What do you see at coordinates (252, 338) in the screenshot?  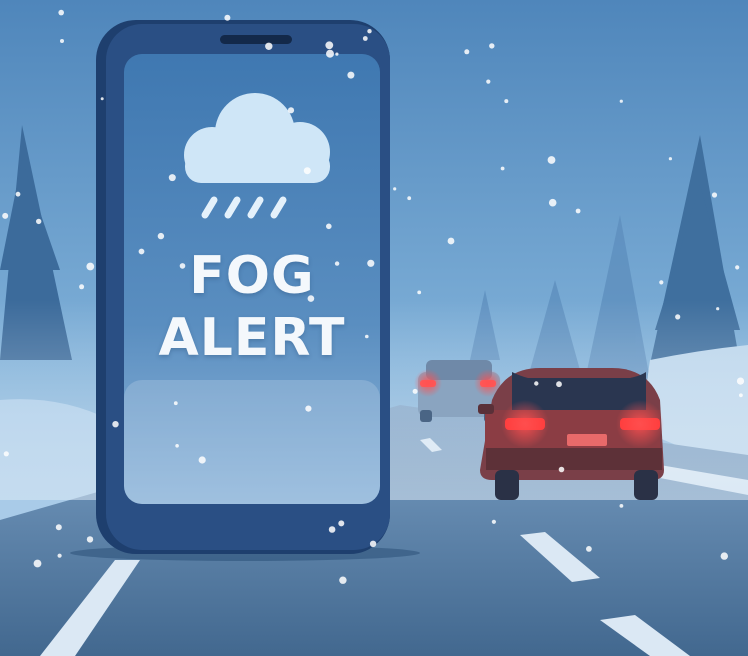 I see `alert-title-line2: ALERT` at bounding box center [252, 338].